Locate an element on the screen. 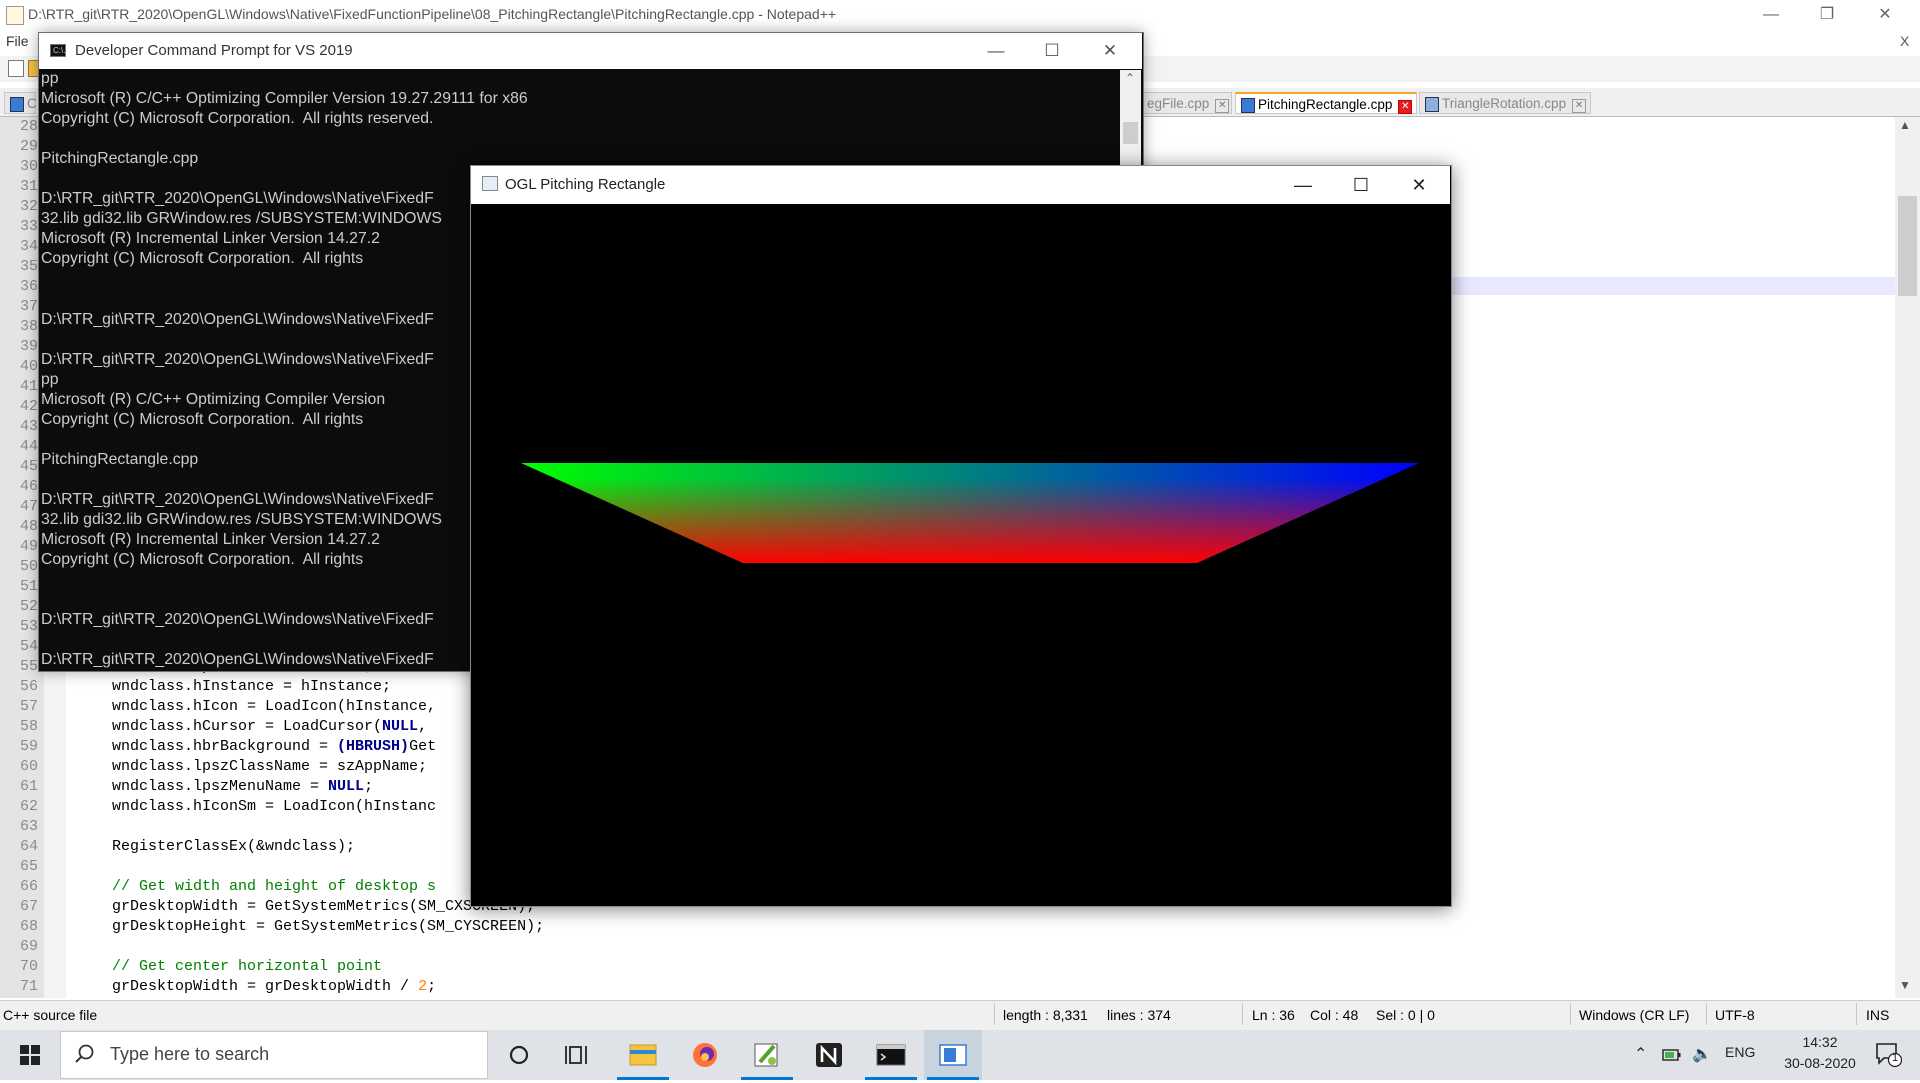 Image resolution: width=1920 pixels, height=1083 pixels. scroll-up-icon: ▲ is located at coordinates (1905, 125).